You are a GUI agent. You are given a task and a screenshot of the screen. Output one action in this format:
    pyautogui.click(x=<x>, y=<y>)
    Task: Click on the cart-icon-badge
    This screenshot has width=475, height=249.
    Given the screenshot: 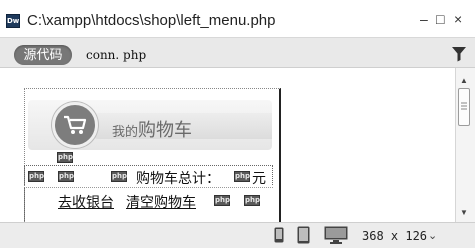 What is the action you would take?
    pyautogui.click(x=75, y=125)
    